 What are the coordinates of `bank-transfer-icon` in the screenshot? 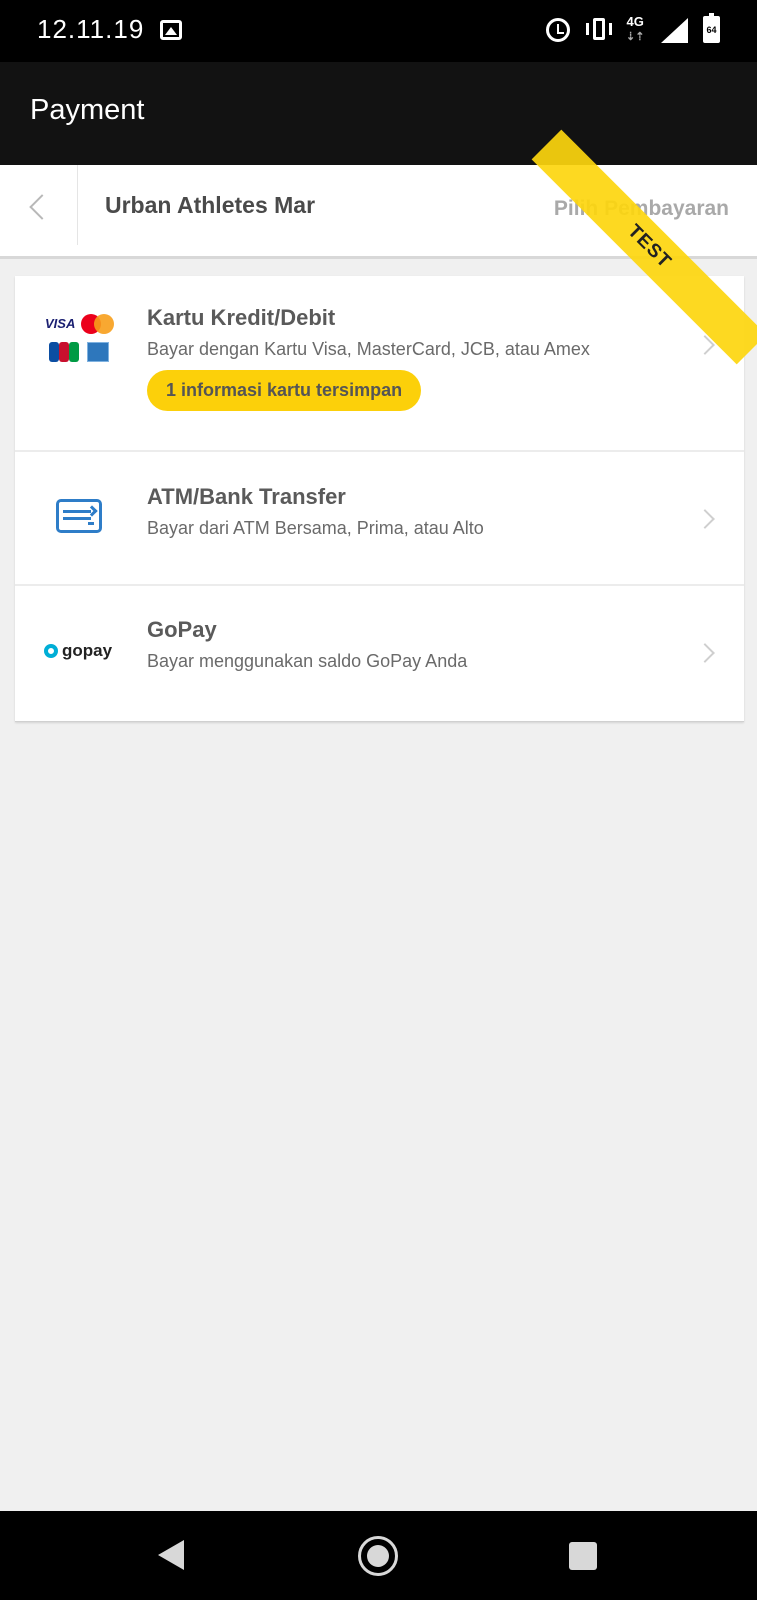 It's located at (79, 516).